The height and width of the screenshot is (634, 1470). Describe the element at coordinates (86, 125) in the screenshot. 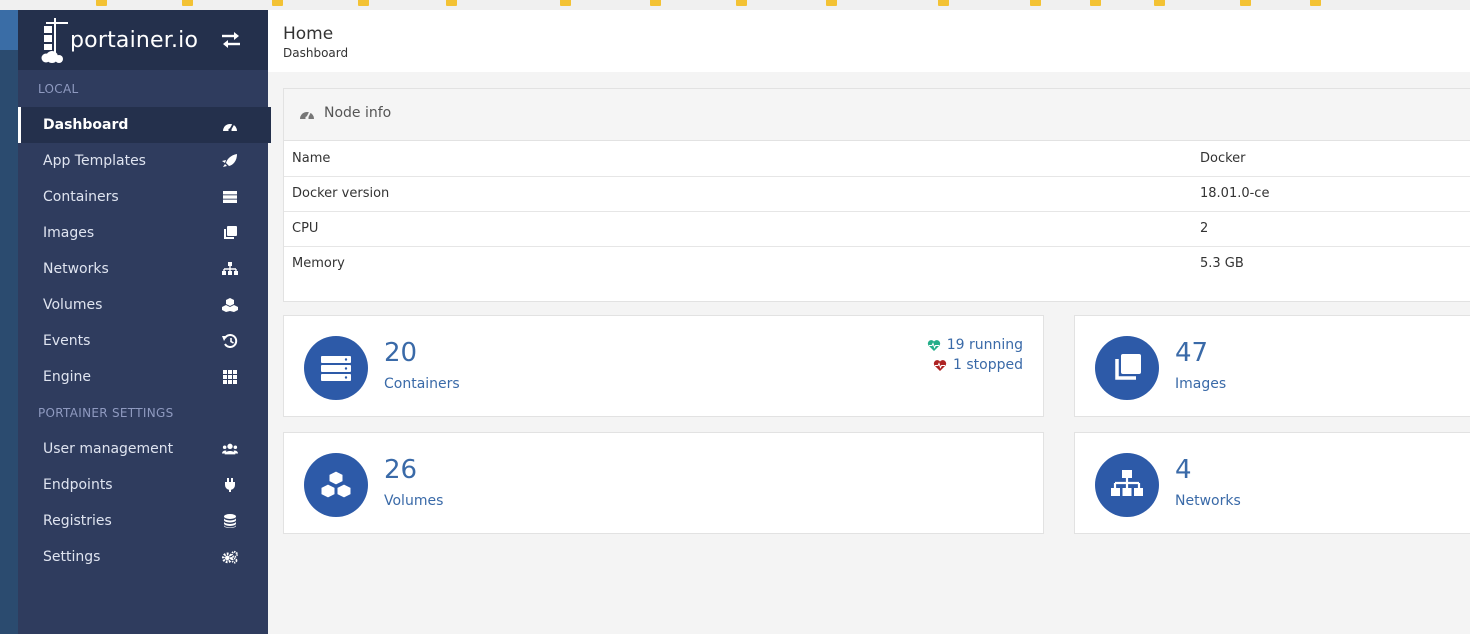

I see `sidebar-item-label: Dashboard` at that location.